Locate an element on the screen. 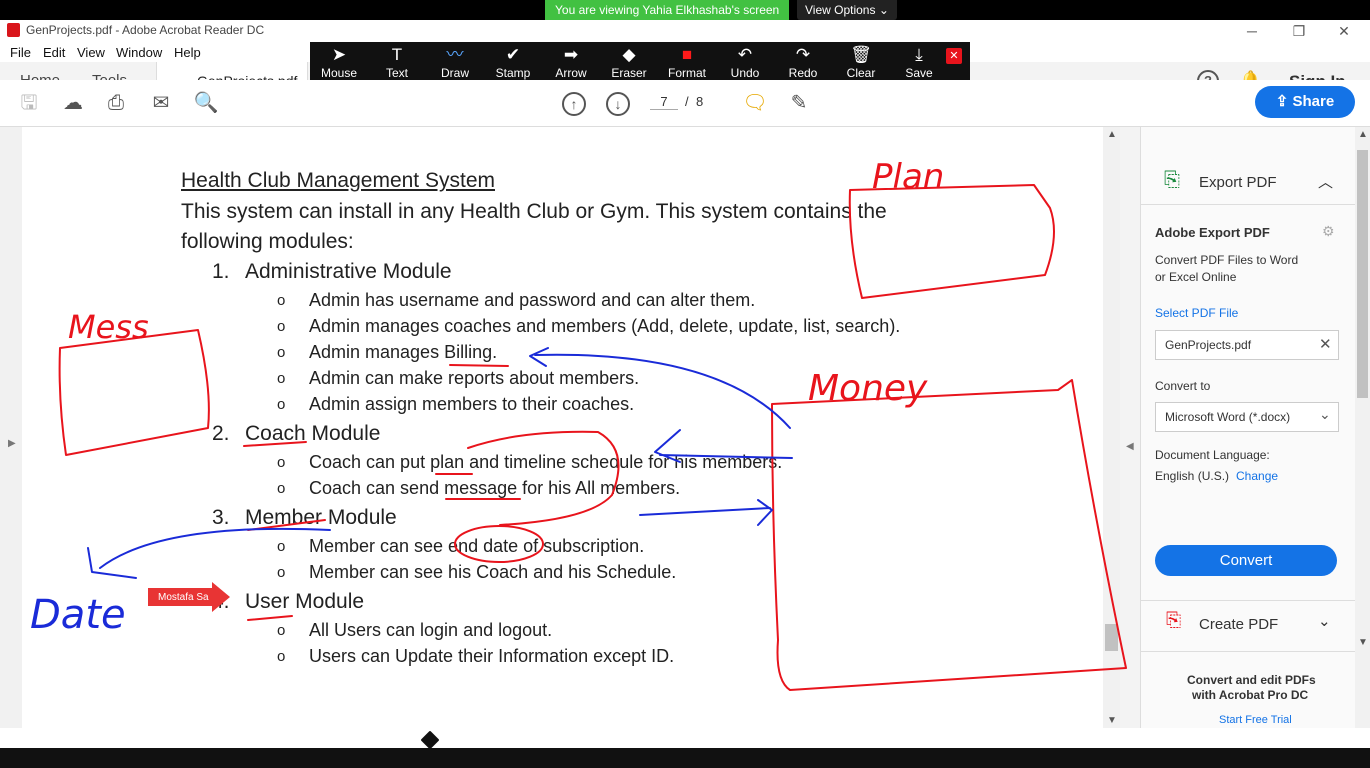 The image size is (1370, 768). adobe-export-title: Adobe Export PDF is located at coordinates (1212, 232).